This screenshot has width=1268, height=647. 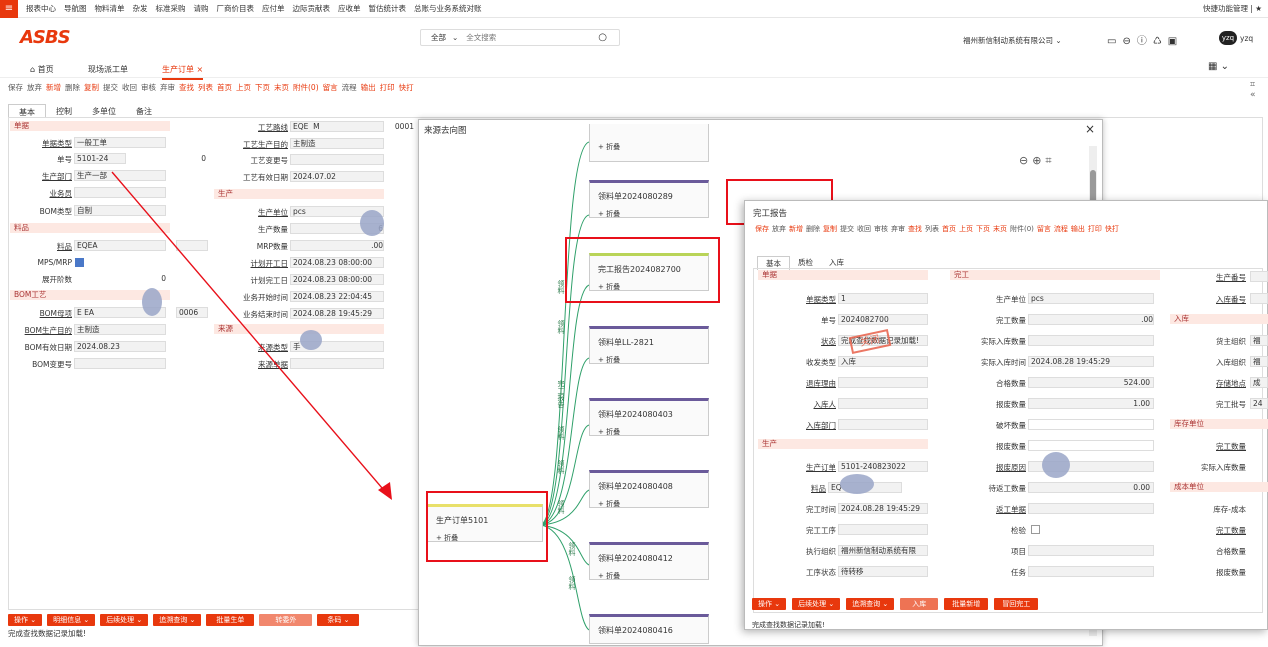 What do you see at coordinates (1011, 425) in the screenshot?
I see `r-broken-label: 破坏数量` at bounding box center [1011, 425].